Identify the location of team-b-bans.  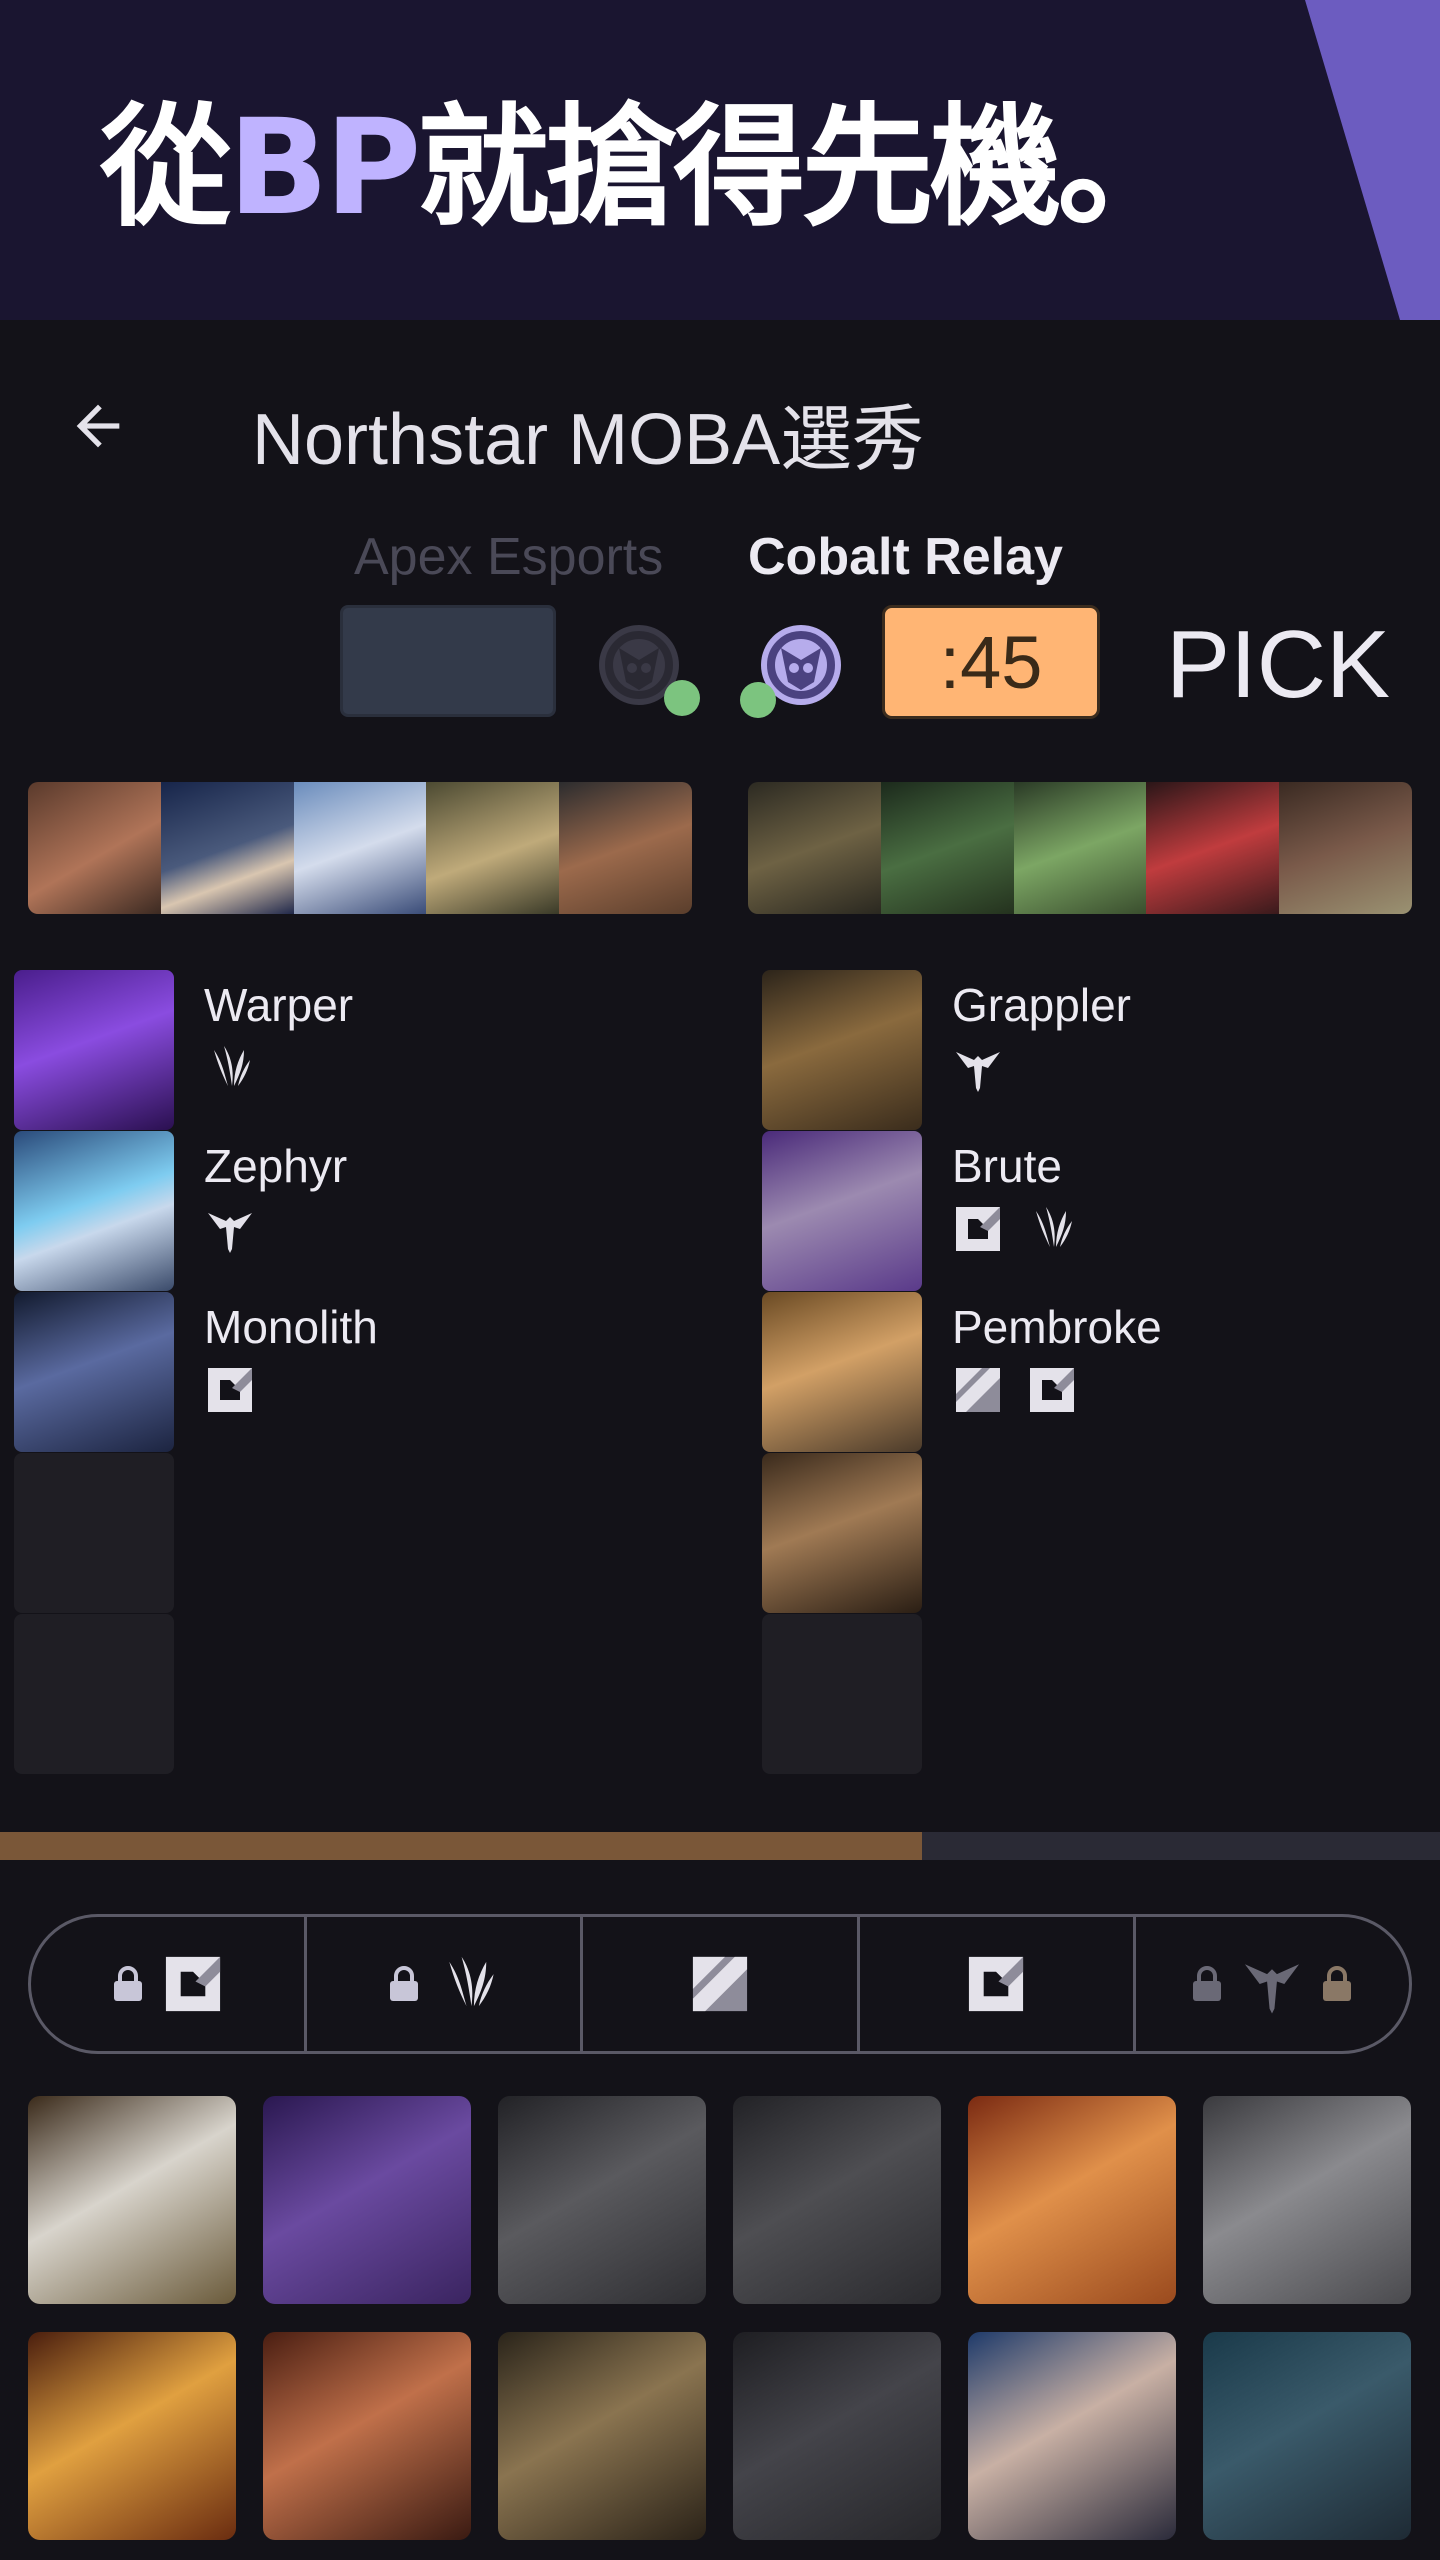
(1080, 848).